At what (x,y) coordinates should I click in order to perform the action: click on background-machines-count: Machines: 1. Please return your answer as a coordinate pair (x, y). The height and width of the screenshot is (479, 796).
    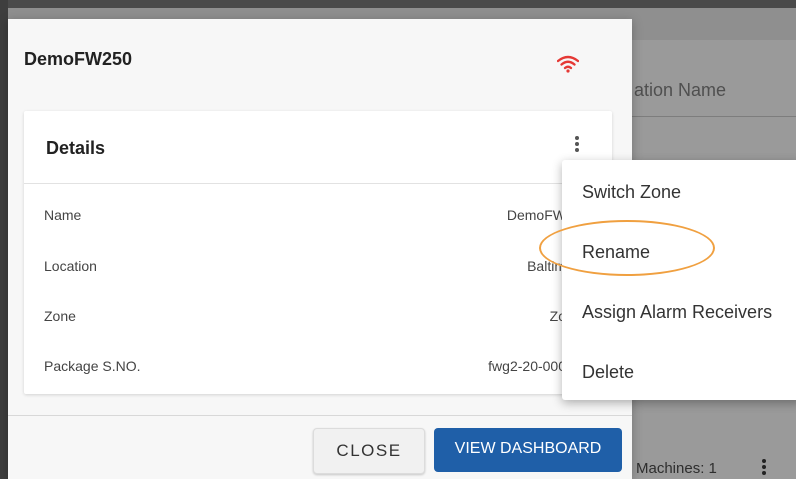
    Looking at the image, I should click on (676, 468).